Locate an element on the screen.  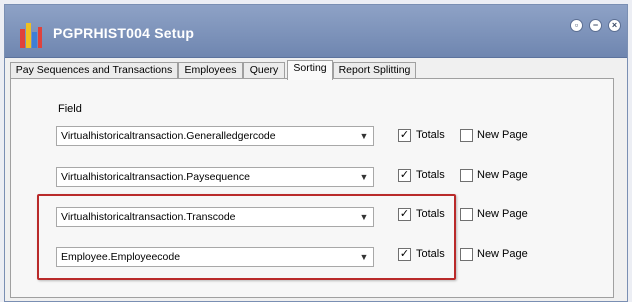
tab-employees: Employees is located at coordinates (210, 70).